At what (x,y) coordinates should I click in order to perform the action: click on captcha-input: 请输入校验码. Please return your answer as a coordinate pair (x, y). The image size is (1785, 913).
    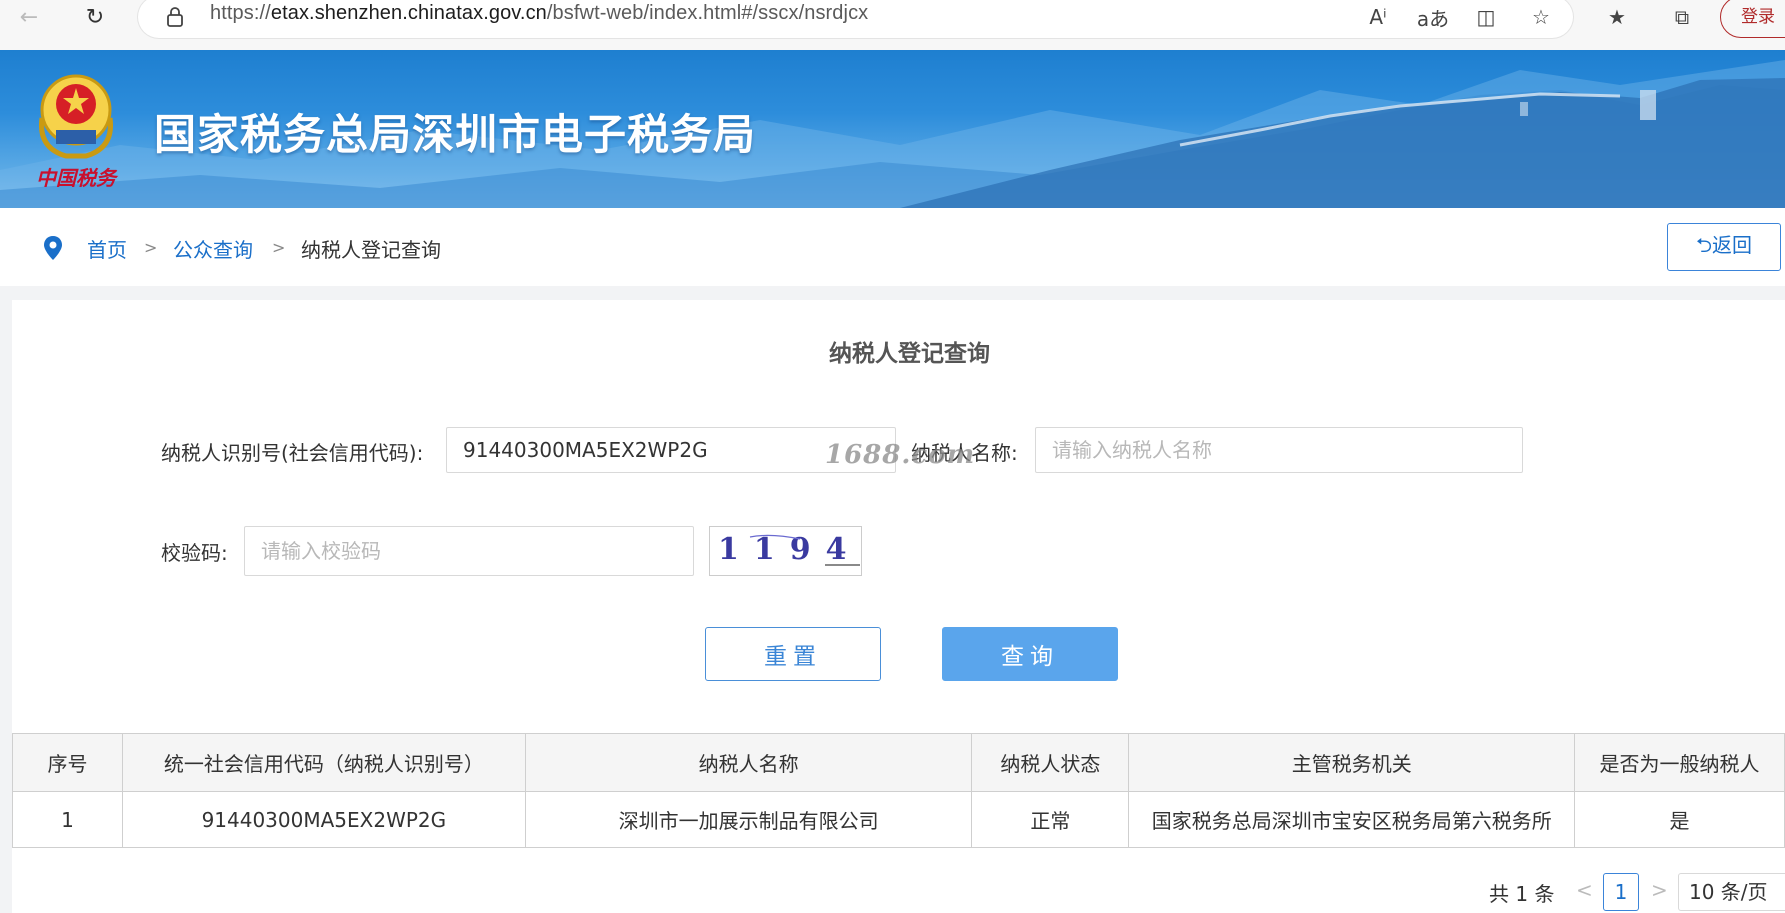
    Looking at the image, I should click on (469, 551).